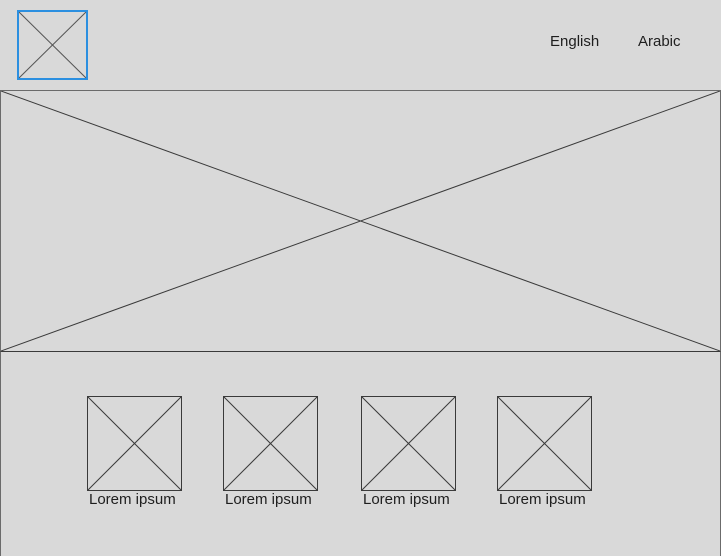 This screenshot has height=556, width=721. I want to click on logo-placeholder, so click(52, 45).